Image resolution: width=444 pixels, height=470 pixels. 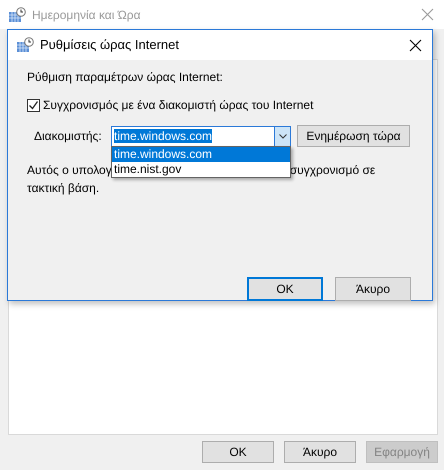 I want to click on checkbox-label: Συγχρονισμός με ένα διακομιστή ώρας του Internet, so click(x=178, y=105).